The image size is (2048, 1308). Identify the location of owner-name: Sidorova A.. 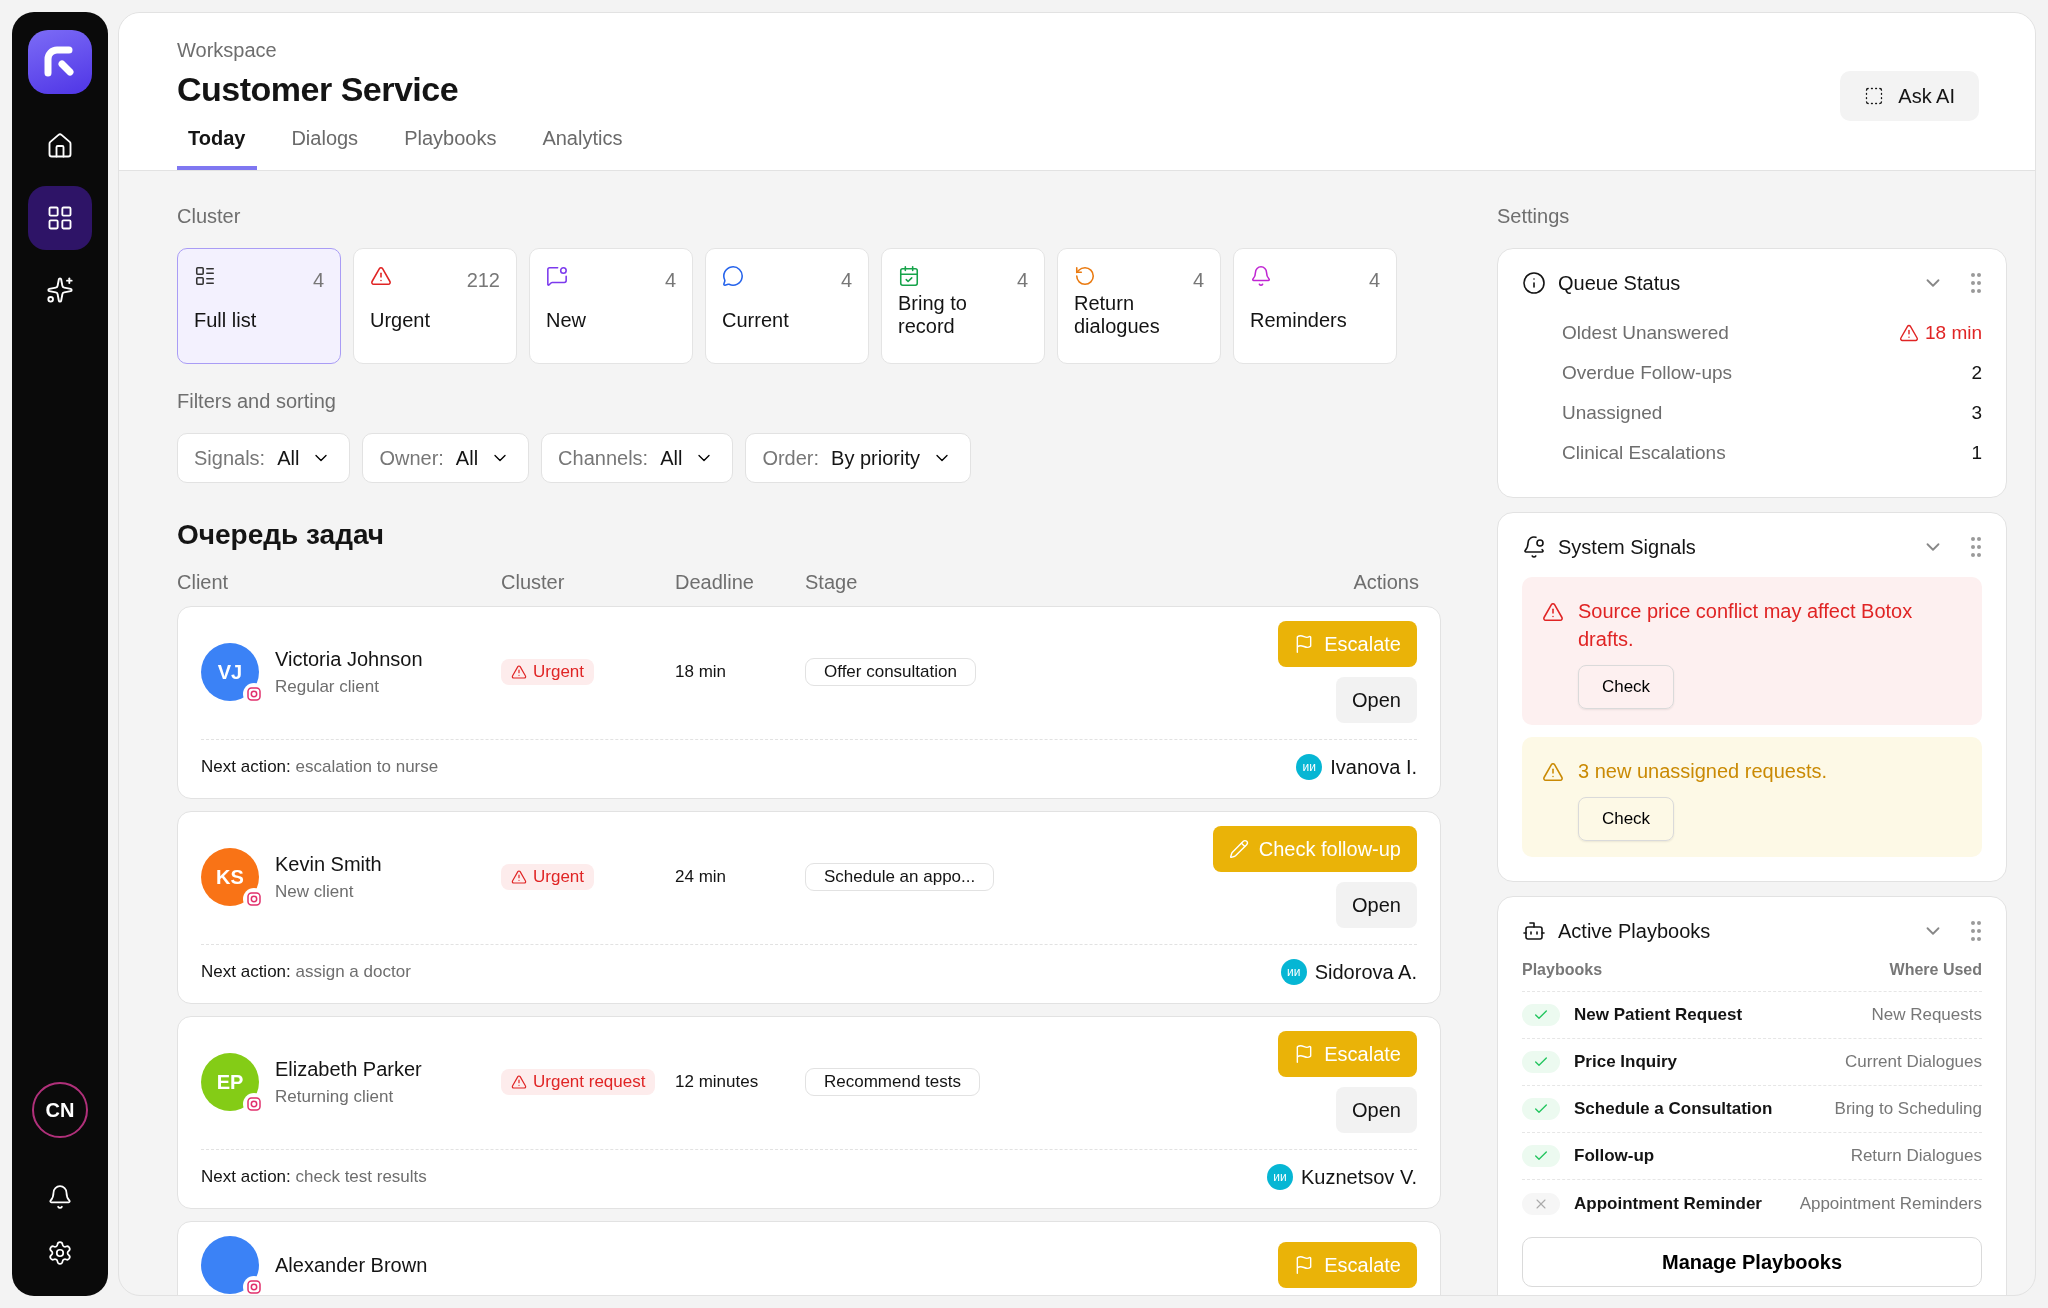
(1365, 972).